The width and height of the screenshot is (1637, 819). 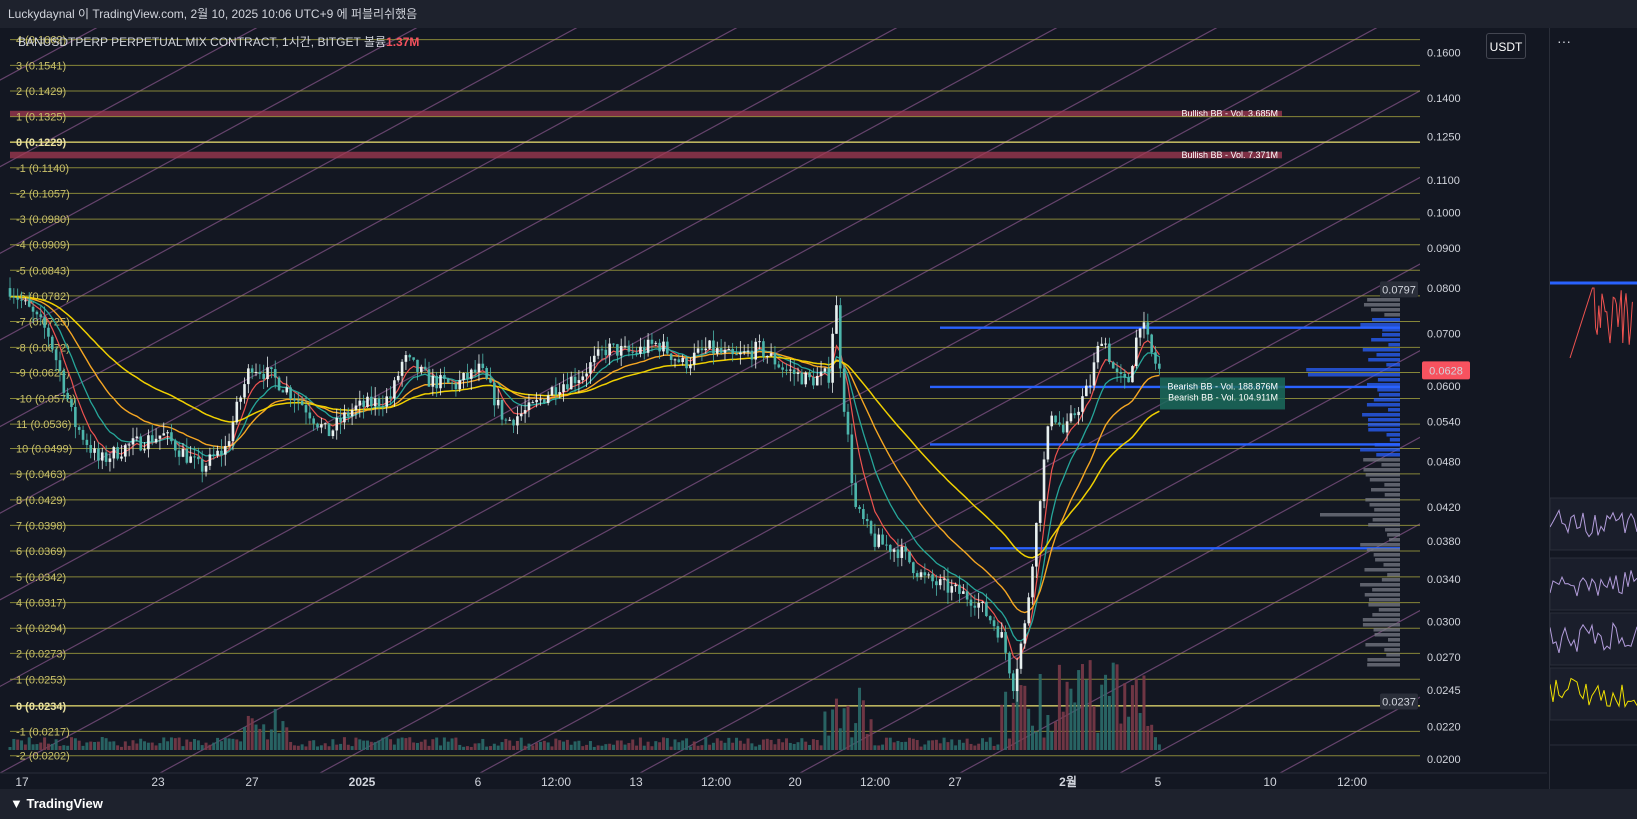 What do you see at coordinates (1443, 181) in the screenshot?
I see `y-tick-label: 0.1100` at bounding box center [1443, 181].